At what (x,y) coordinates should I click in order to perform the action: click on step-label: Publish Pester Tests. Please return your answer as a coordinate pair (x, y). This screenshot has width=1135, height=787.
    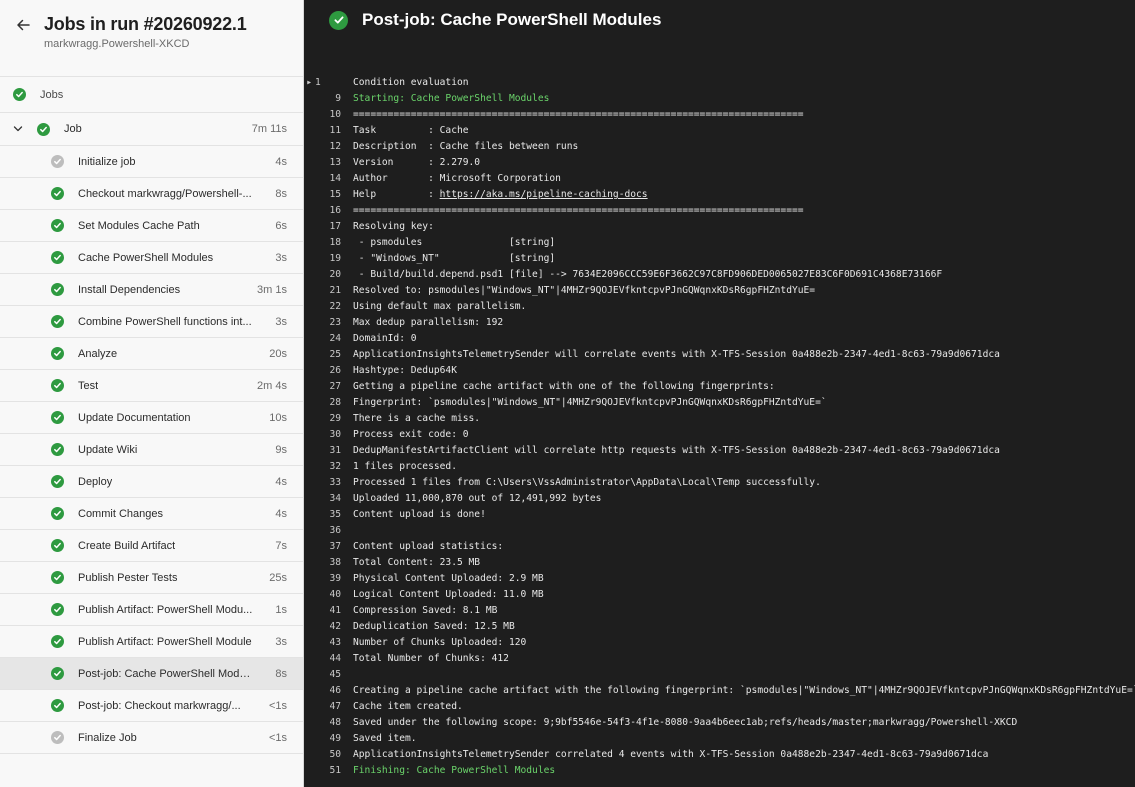
    Looking at the image, I should click on (128, 577).